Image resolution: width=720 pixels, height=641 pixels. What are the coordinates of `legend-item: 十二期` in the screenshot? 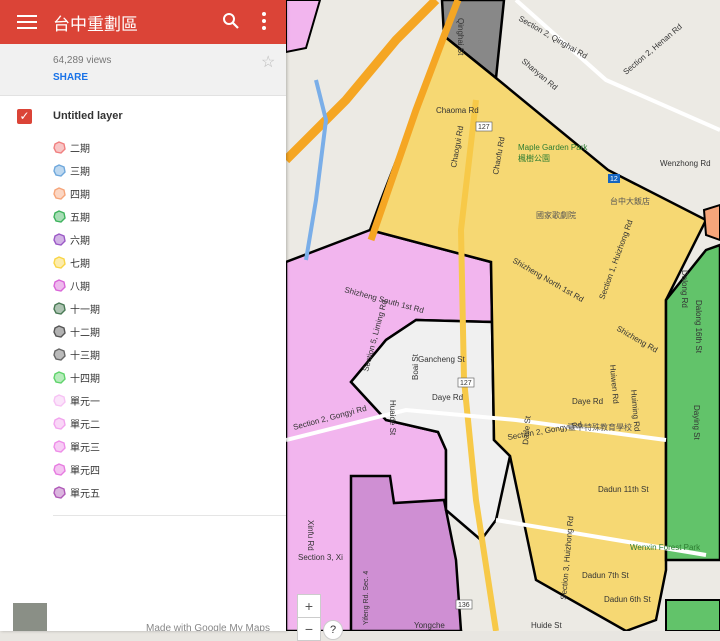 It's located at (76, 331).